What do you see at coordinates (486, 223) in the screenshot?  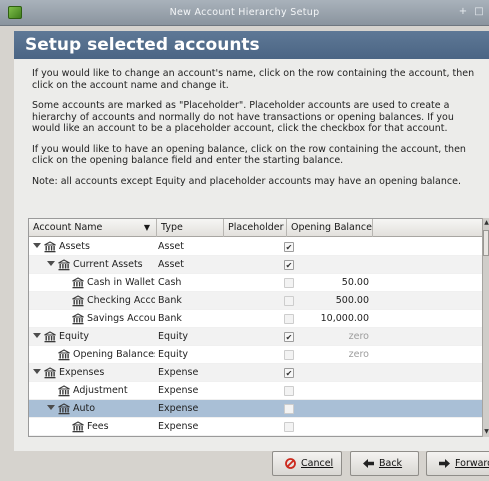 I see `scroll-up-icon: ▲` at bounding box center [486, 223].